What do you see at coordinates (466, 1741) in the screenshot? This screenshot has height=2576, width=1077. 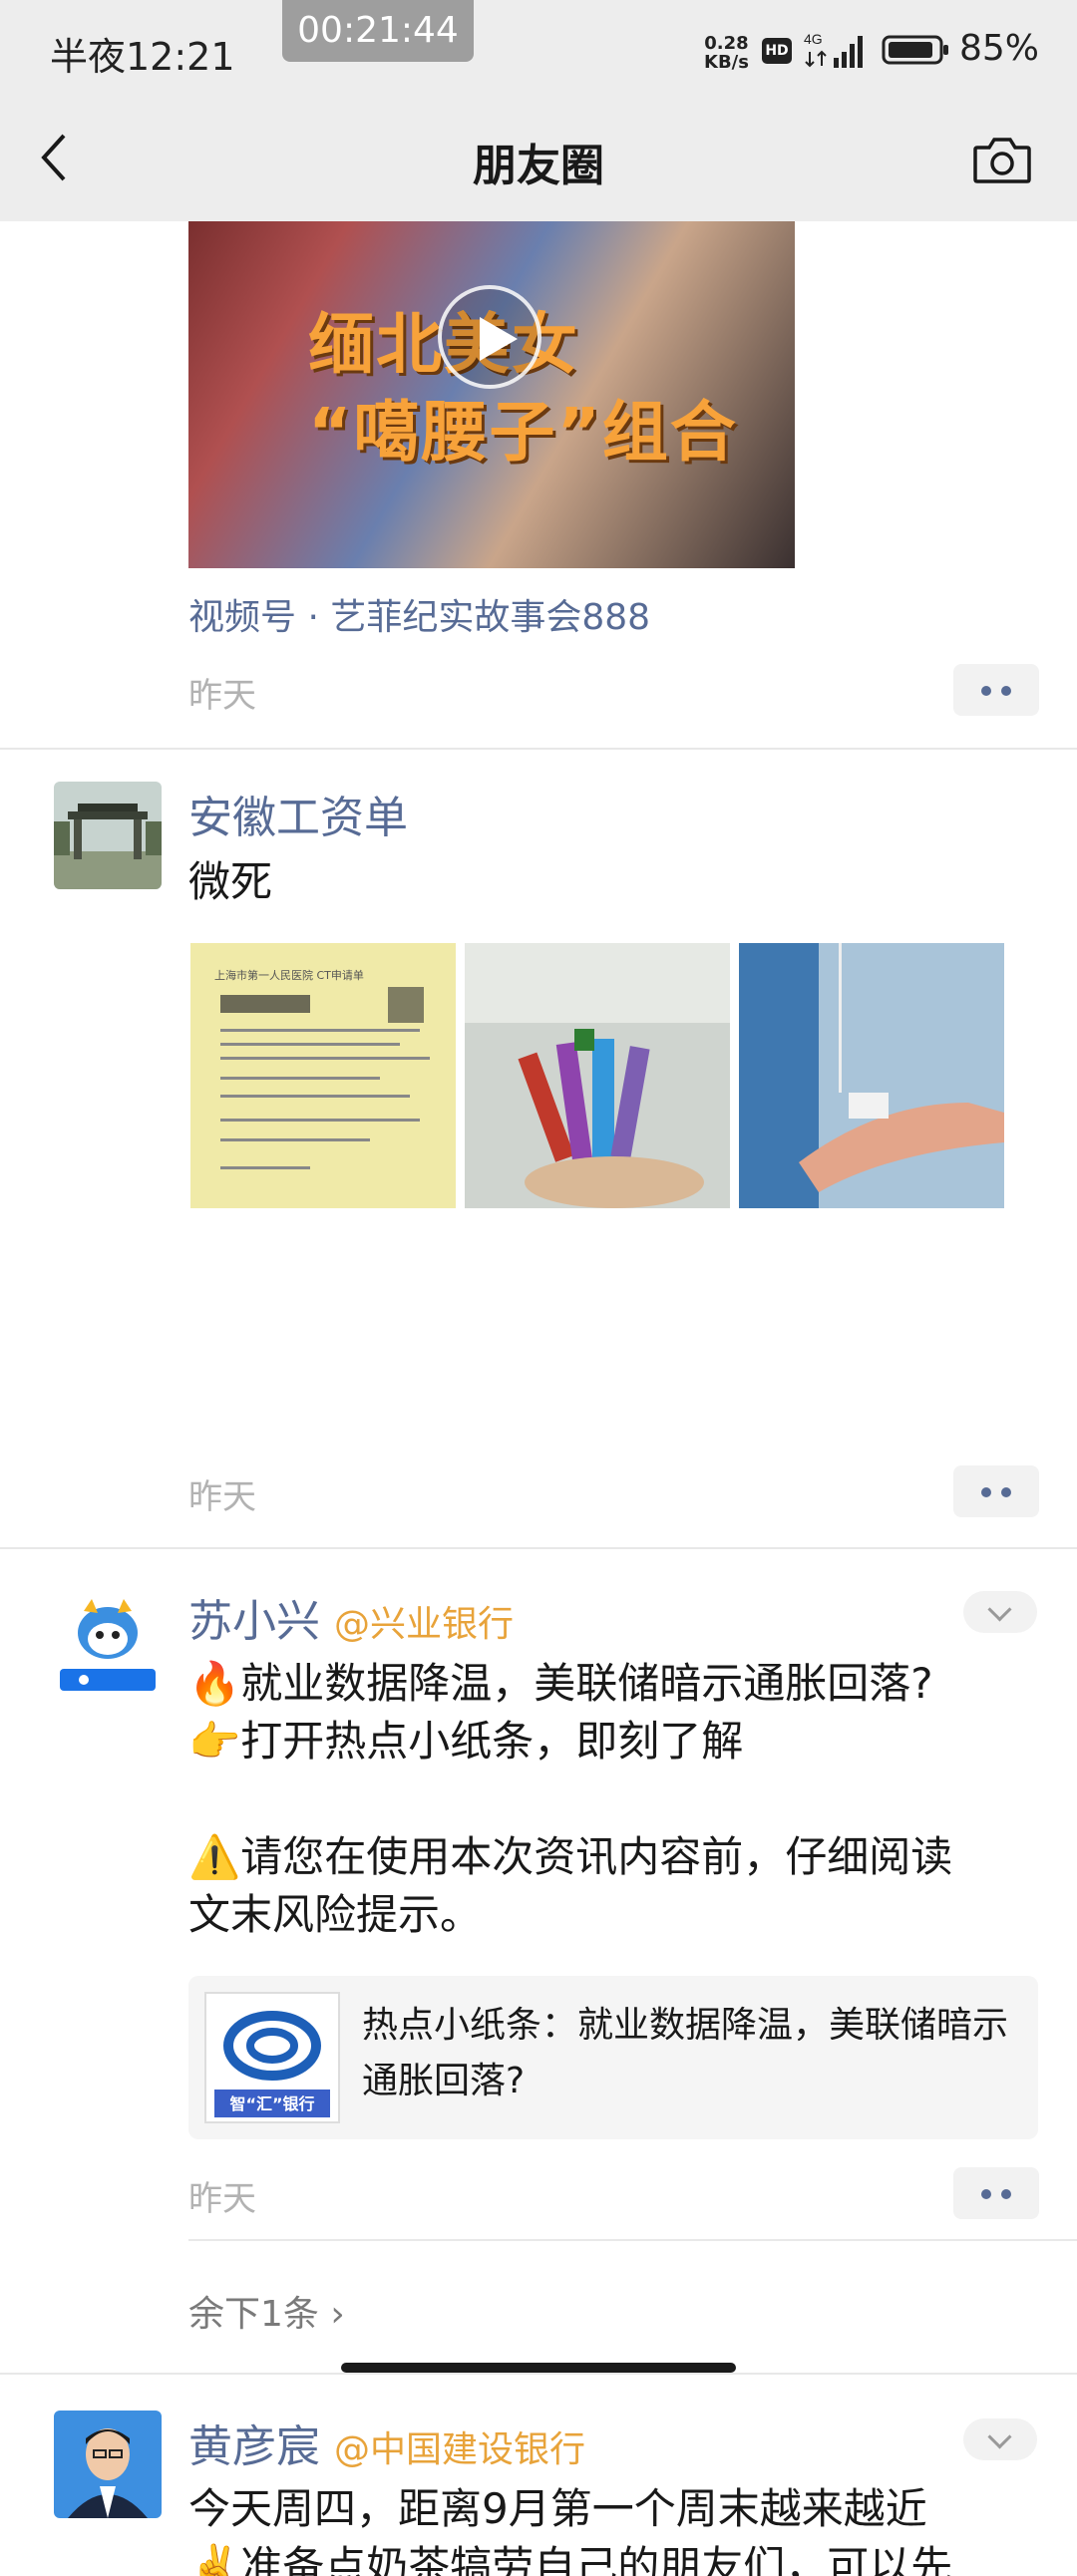 I see `post-text-line: 👉打开热点小纸条，即刻了解` at bounding box center [466, 1741].